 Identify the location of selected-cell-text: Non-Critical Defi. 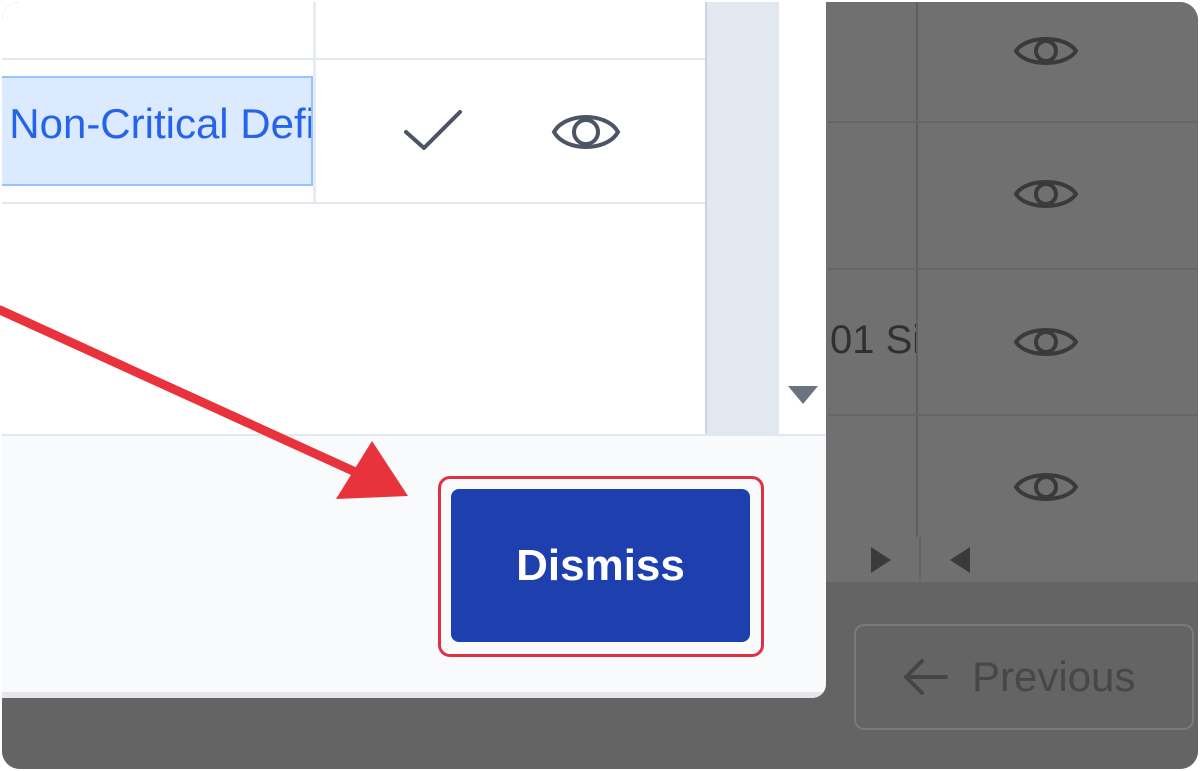
(161, 123).